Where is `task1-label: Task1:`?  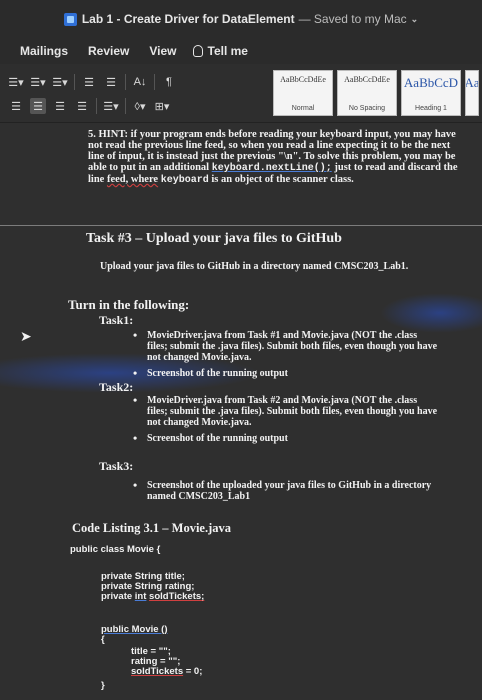 task1-label: Task1: is located at coordinates (116, 320).